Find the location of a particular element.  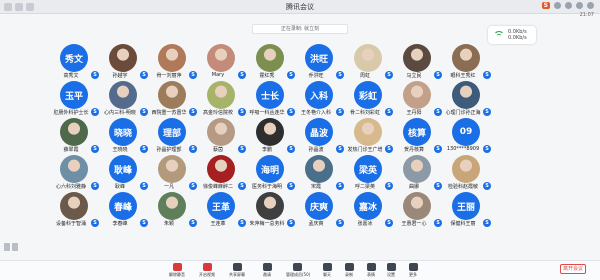

participant-name: 马立民 is located at coordinates (414, 76).